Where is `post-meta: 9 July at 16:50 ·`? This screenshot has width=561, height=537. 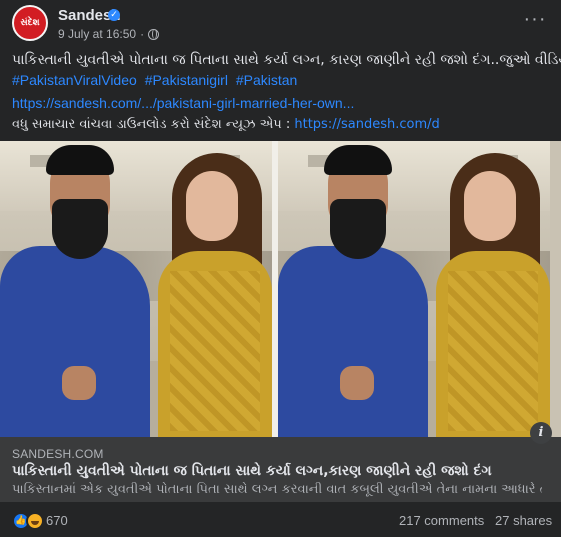
post-meta: 9 July at 16:50 · is located at coordinates (109, 34).